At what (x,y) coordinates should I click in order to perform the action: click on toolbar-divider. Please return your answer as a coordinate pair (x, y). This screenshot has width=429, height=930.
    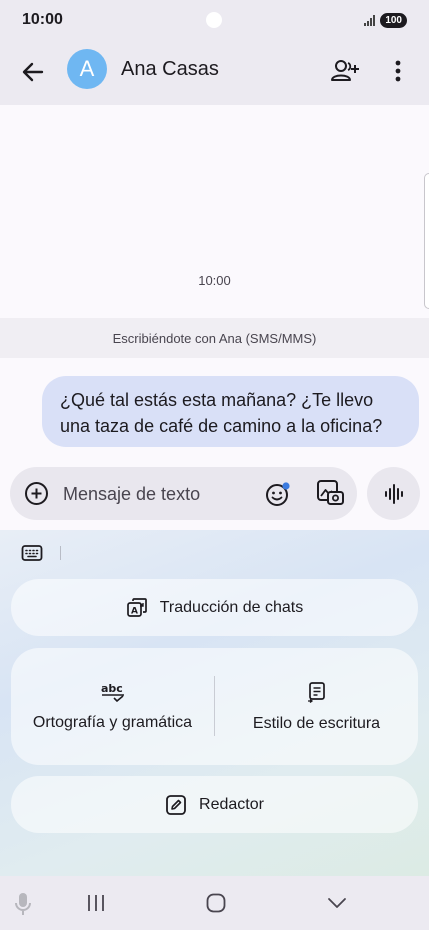
    Looking at the image, I should click on (60, 553).